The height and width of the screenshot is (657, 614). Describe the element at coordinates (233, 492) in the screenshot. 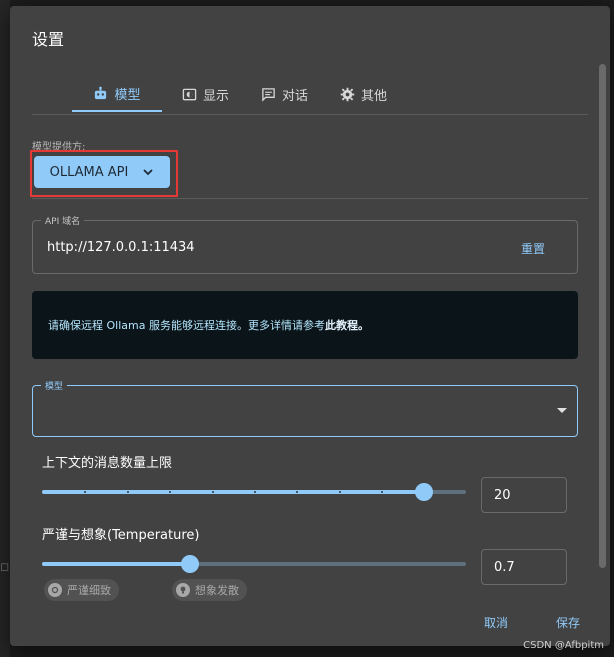

I see `context-limit-slider-fill` at that location.